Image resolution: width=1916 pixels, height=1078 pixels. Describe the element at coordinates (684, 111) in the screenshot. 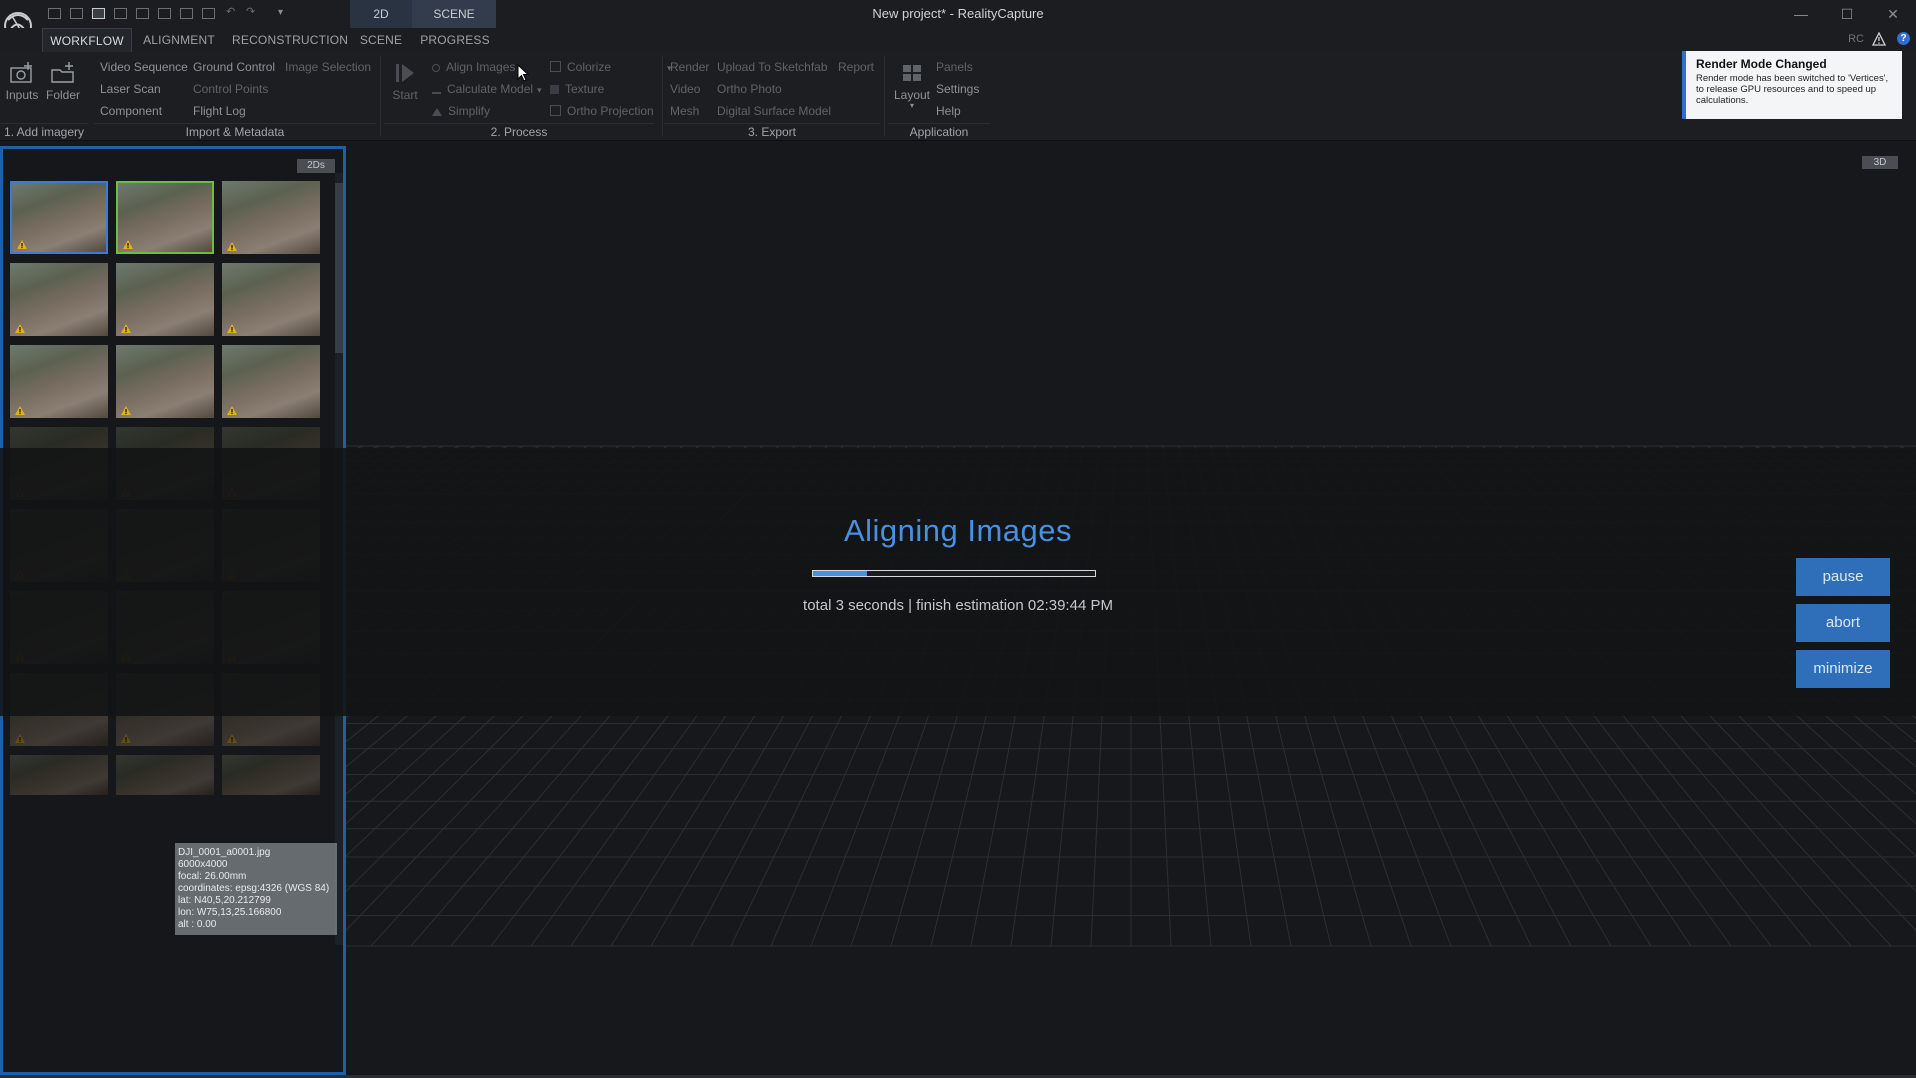

I see `mesh-button: Mesh` at that location.